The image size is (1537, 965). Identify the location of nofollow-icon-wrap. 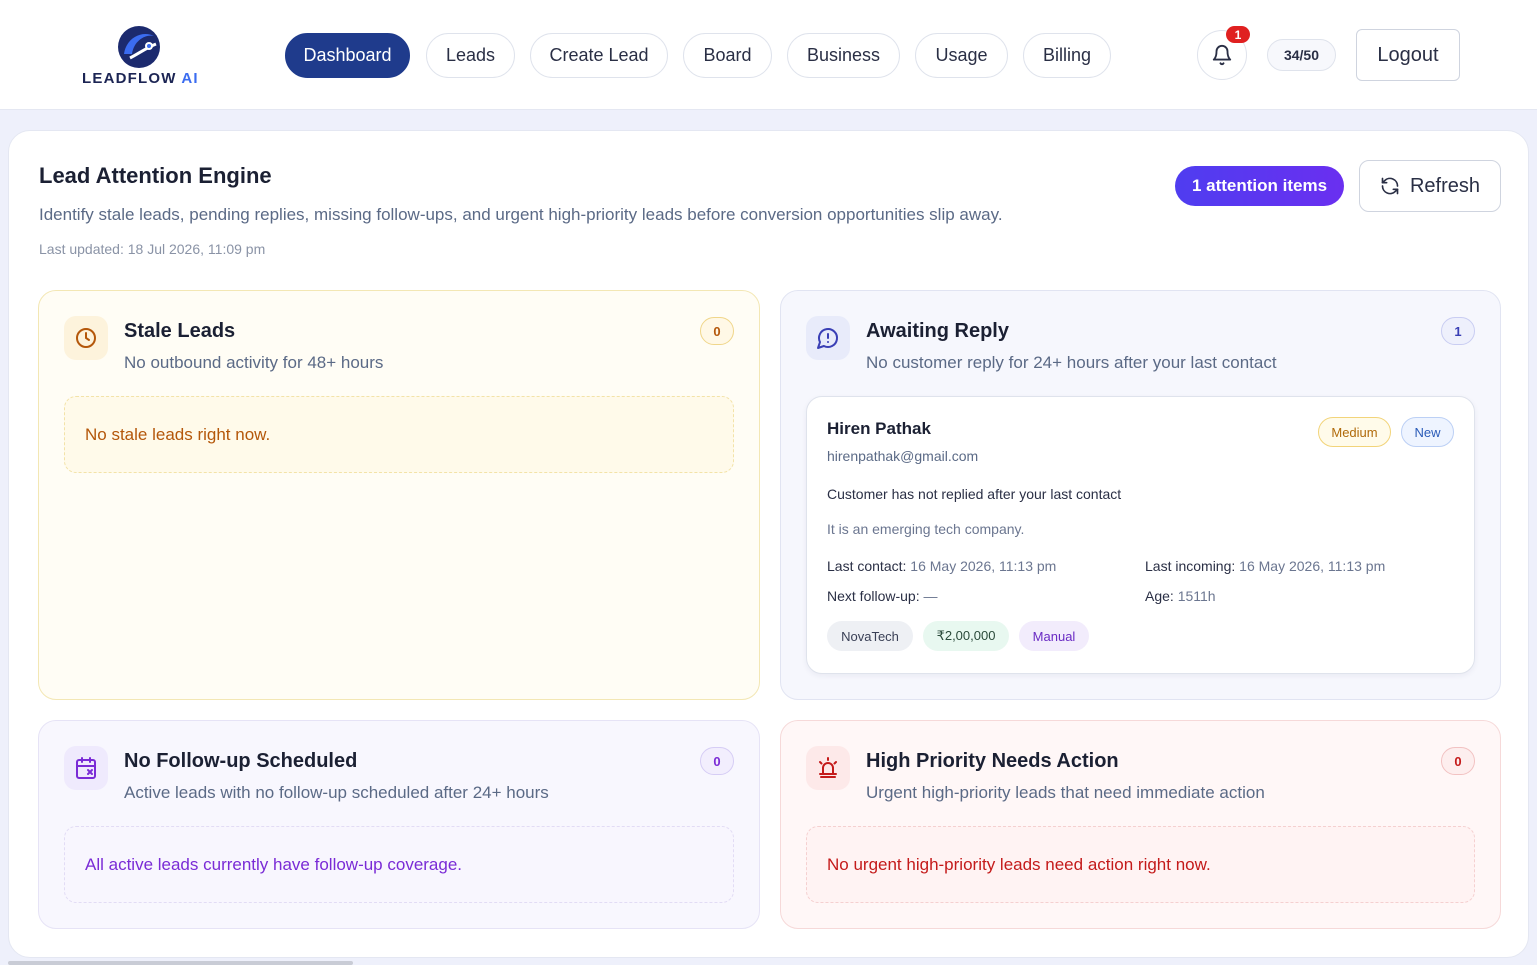
(86, 768).